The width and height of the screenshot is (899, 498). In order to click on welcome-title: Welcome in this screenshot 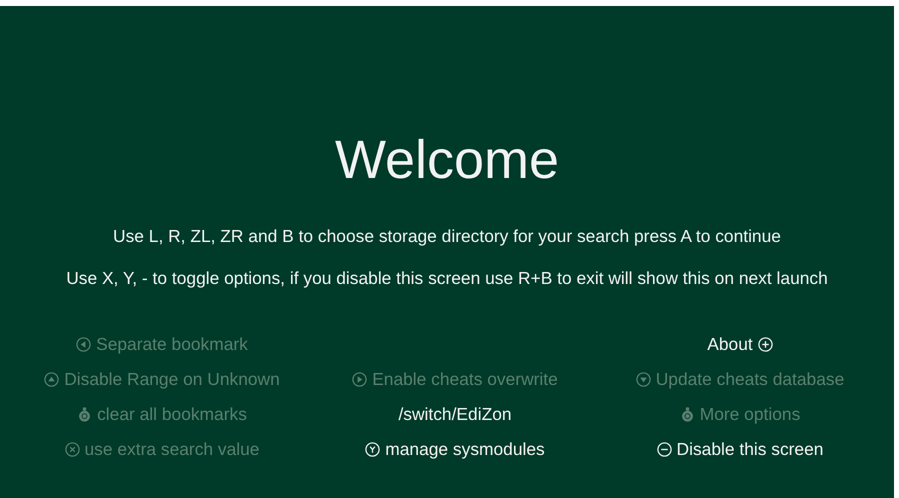, I will do `click(447, 160)`.